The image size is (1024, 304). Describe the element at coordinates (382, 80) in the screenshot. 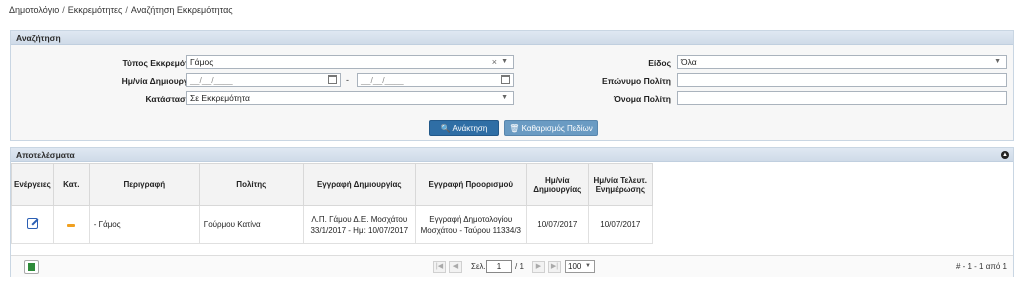

I see `date-to-placeholder: __/__/____` at that location.